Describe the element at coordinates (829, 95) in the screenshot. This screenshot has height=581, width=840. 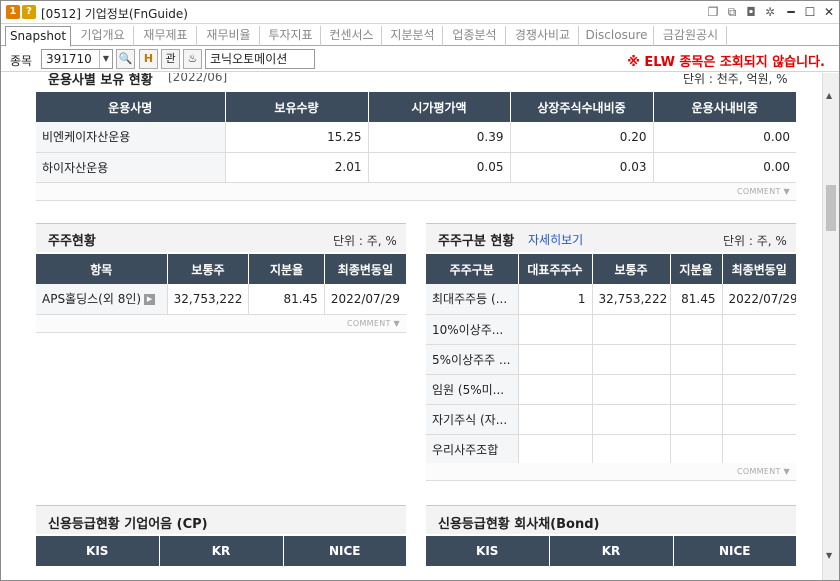
I see `scroll-up-icon: ▲` at that location.